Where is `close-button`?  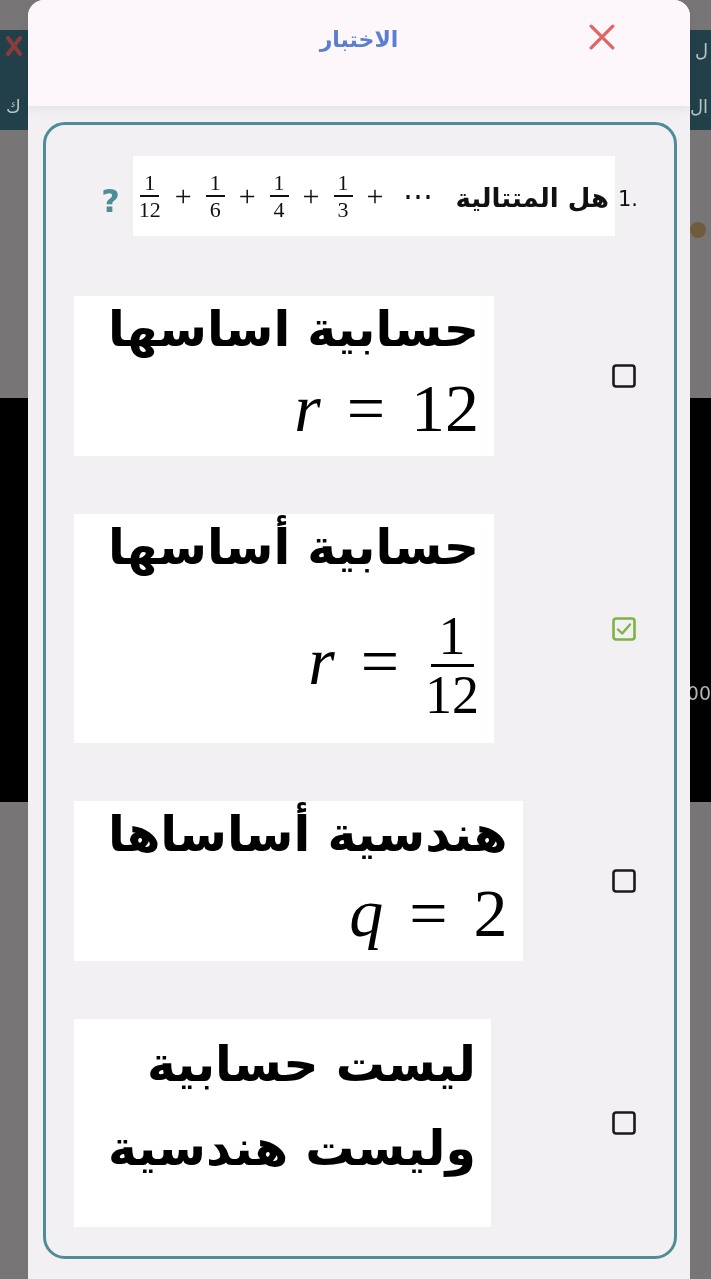
close-button is located at coordinates (602, 37).